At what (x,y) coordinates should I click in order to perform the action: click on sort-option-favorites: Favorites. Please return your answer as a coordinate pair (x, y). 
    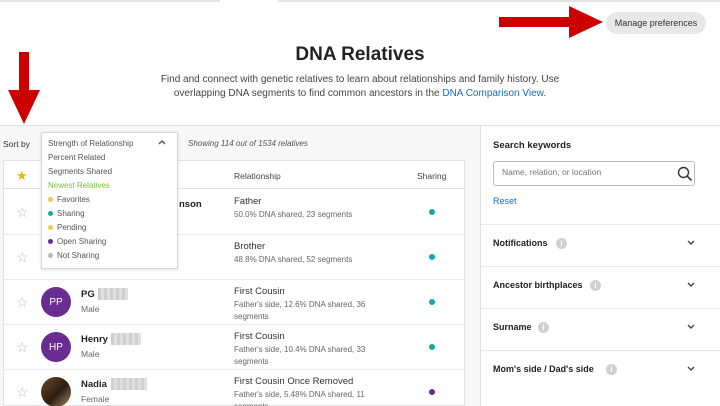
    Looking at the image, I should click on (69, 199).